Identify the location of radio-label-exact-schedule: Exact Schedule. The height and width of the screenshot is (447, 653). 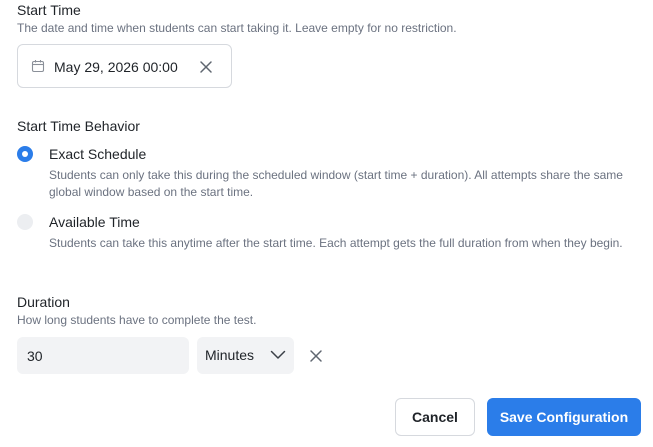
(97, 154).